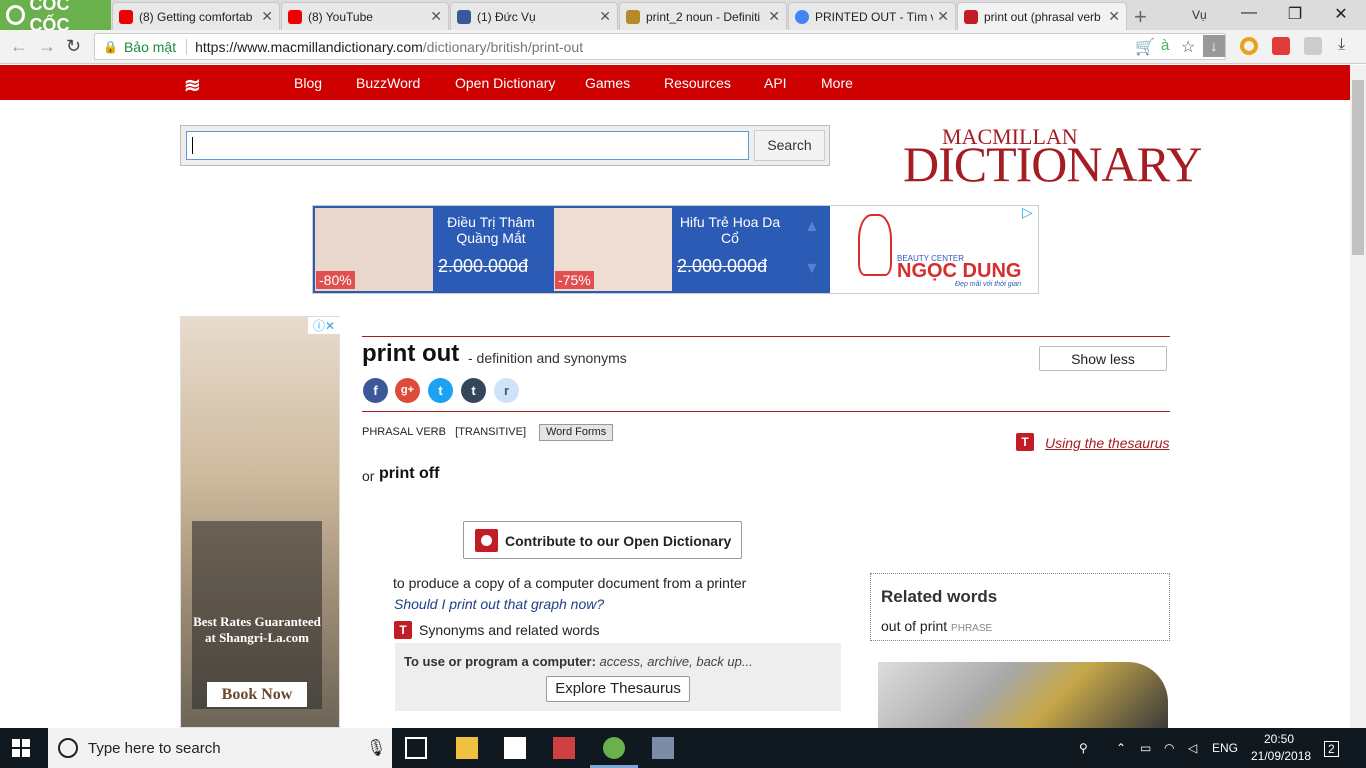 The height and width of the screenshot is (768, 1366). What do you see at coordinates (972, 628) in the screenshot?
I see `related-word-pos: PHRASE` at bounding box center [972, 628].